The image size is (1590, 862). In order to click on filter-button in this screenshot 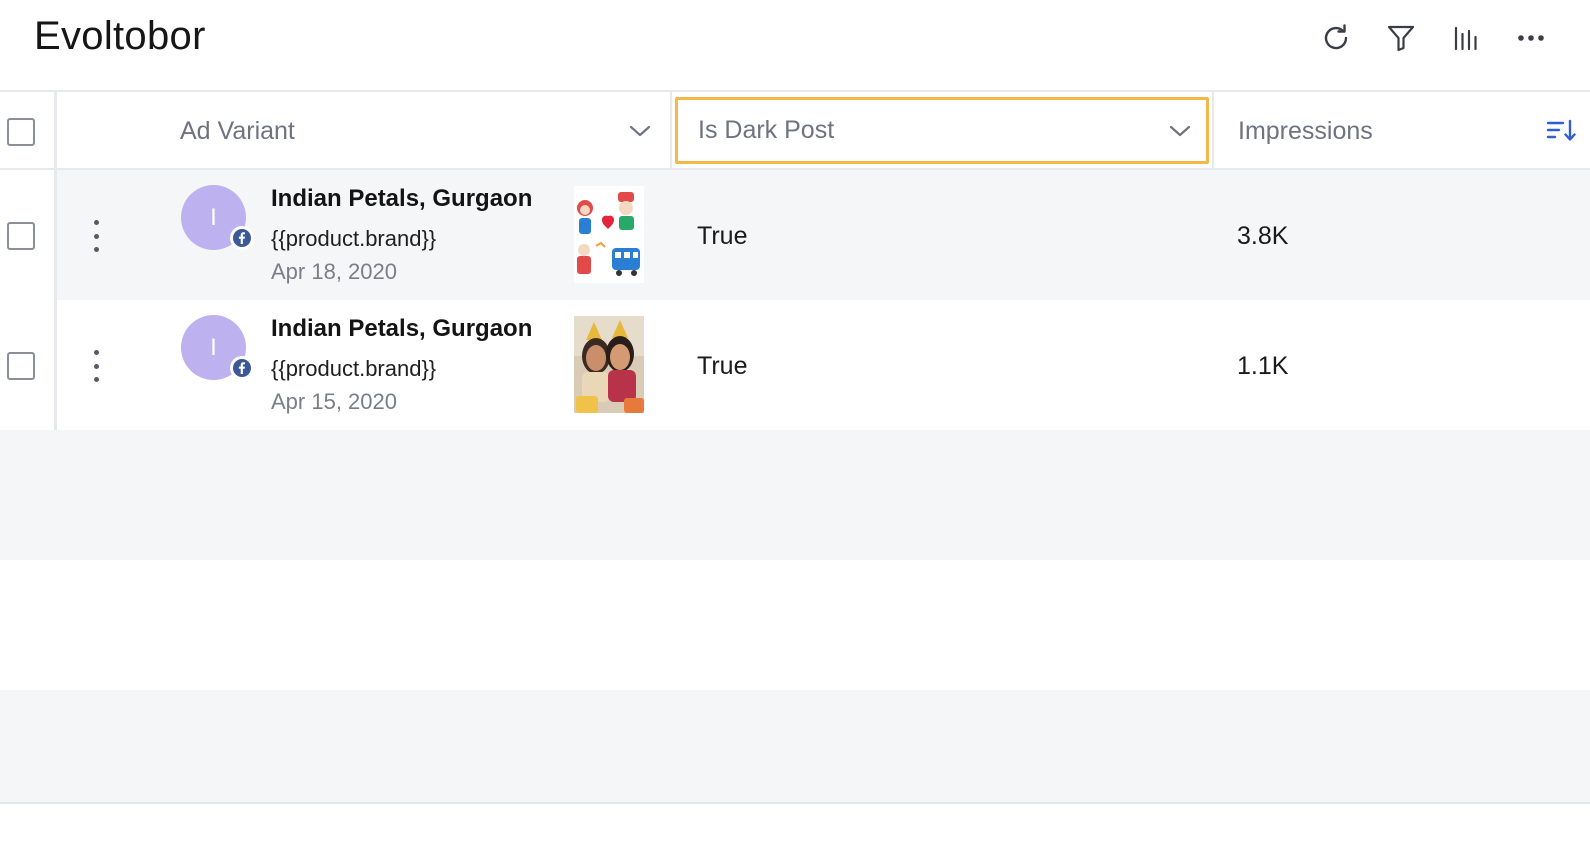, I will do `click(1401, 38)`.